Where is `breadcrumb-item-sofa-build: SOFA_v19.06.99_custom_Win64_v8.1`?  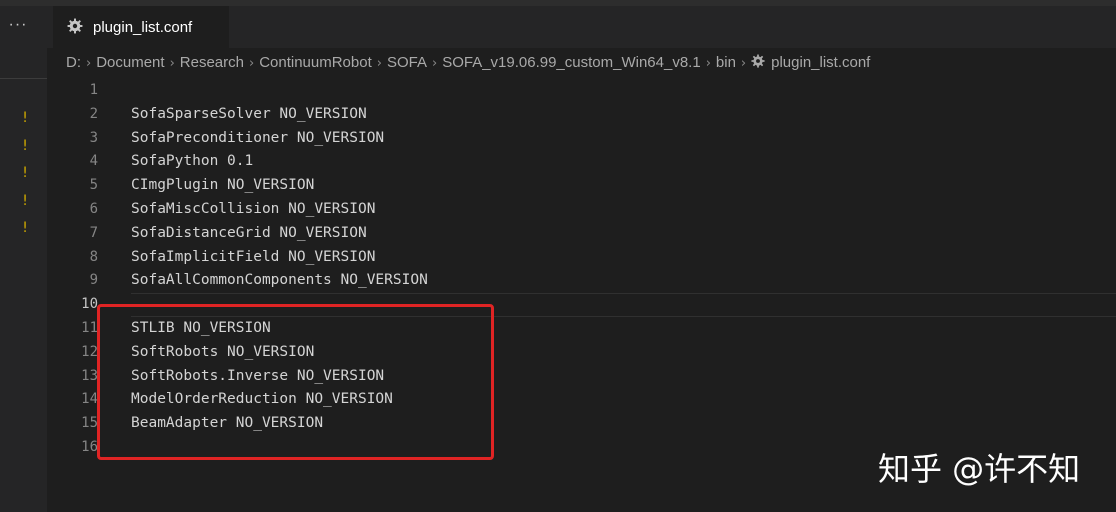
breadcrumb-item-sofa-build: SOFA_v19.06.99_custom_Win64_v8.1 is located at coordinates (571, 62).